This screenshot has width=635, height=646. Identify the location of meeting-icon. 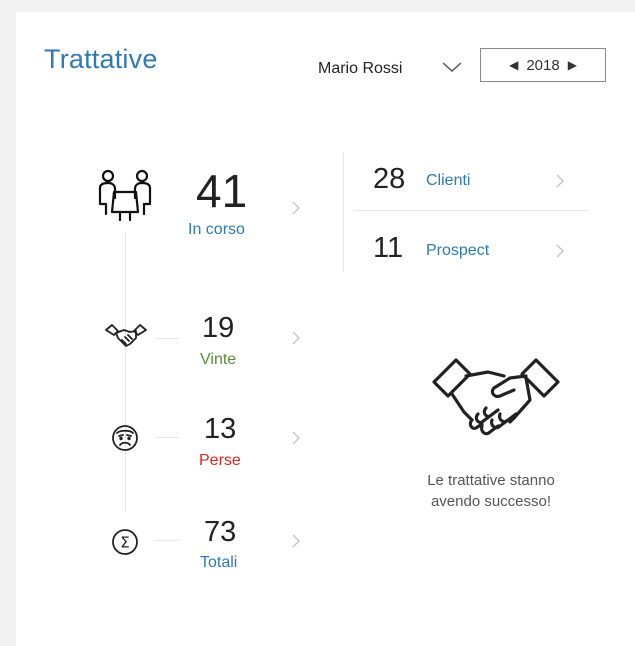
(125, 195).